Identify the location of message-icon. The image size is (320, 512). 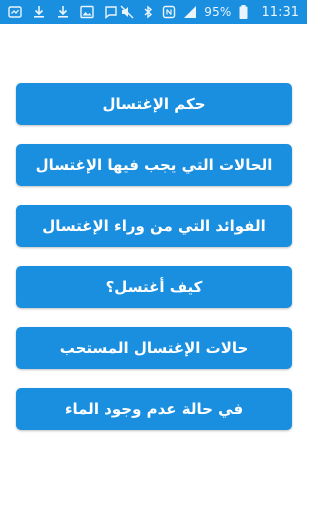
(111, 12).